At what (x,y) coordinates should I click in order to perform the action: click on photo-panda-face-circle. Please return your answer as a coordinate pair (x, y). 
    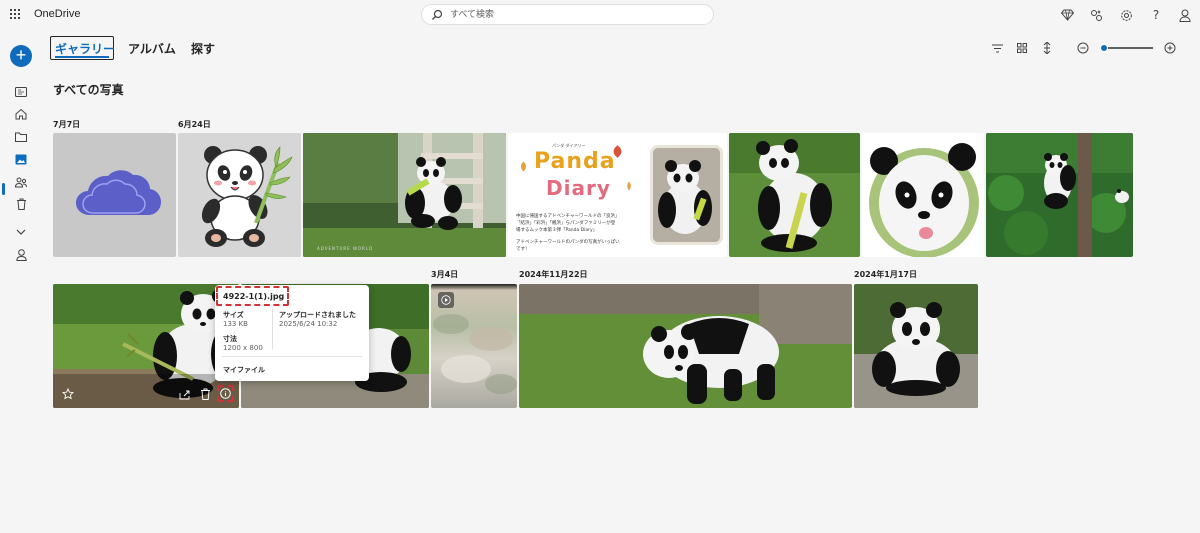
    Looking at the image, I should click on (923, 195).